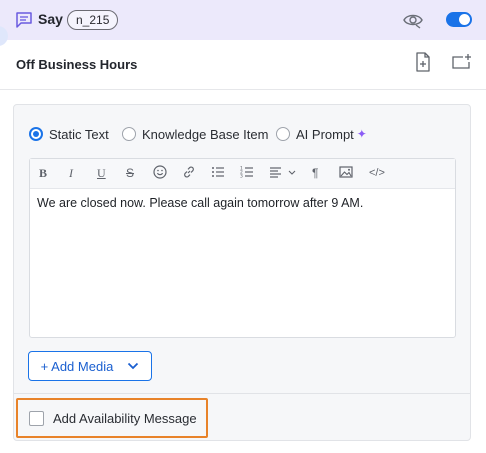  Describe the element at coordinates (242, 393) in the screenshot. I see `card-divider` at that location.